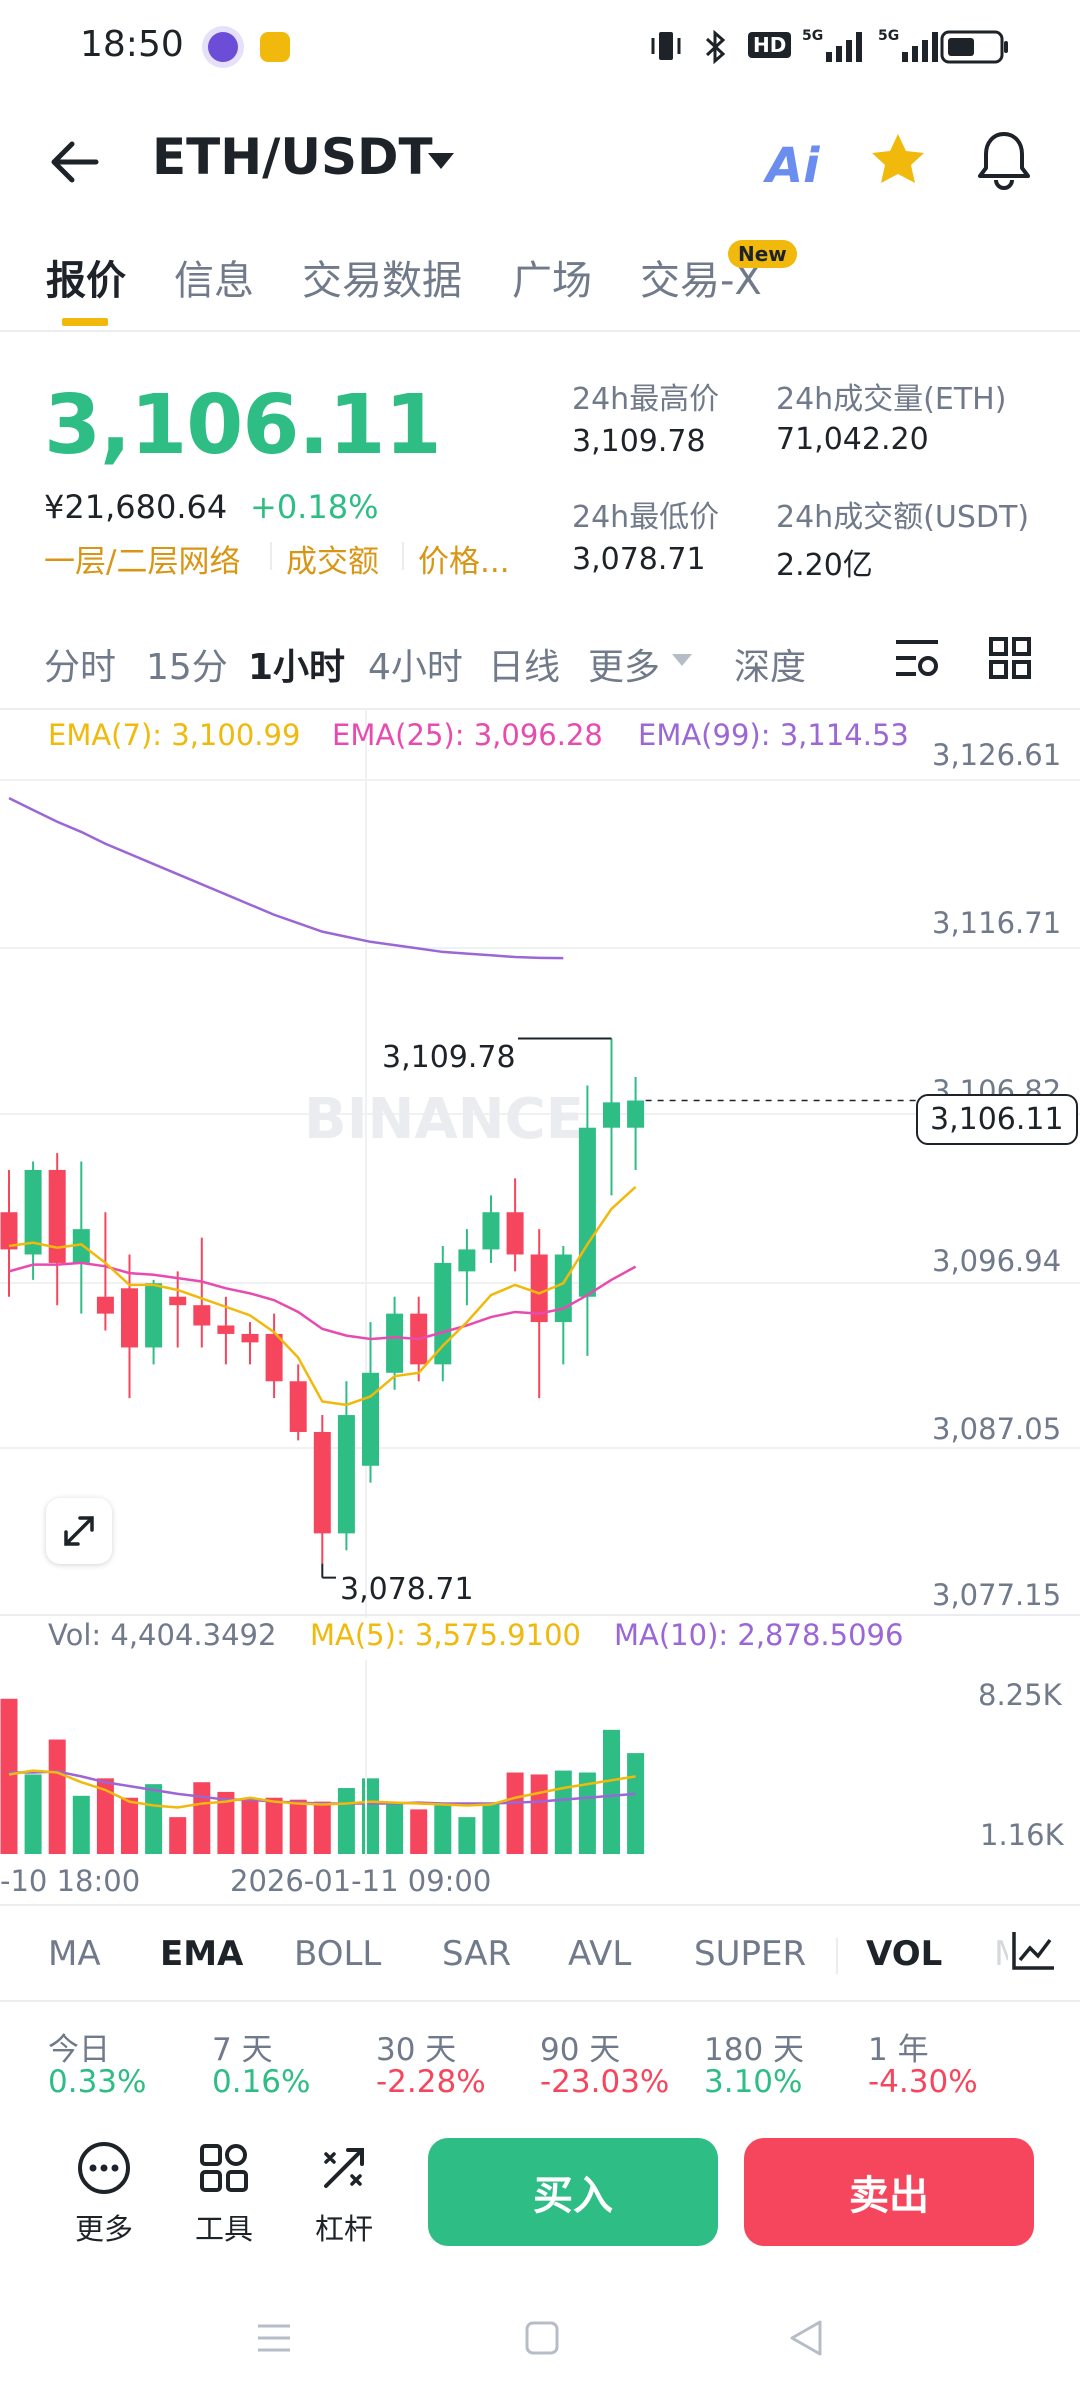  What do you see at coordinates (86, 277) in the screenshot?
I see `tab-quote: 报价` at bounding box center [86, 277].